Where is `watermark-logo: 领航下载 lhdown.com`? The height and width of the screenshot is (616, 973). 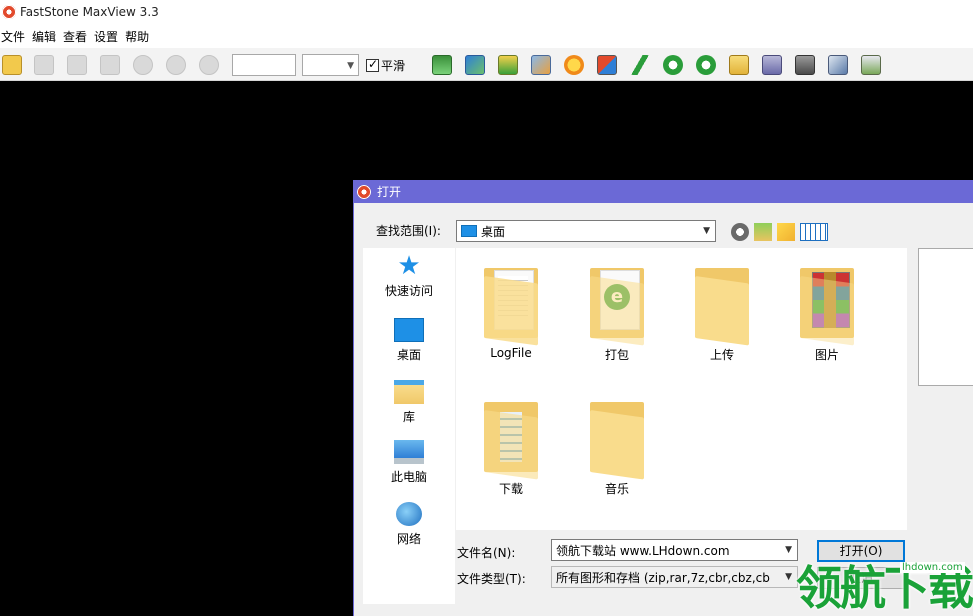
watermark-logo: 领航下载 lhdown.com is located at coordinates (884, 588).